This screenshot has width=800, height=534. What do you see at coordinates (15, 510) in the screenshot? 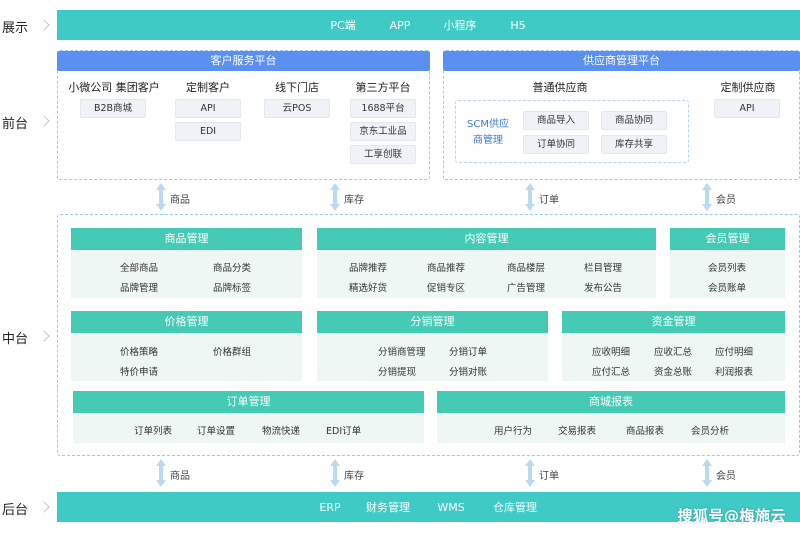
I see `row-label-back: 后台` at bounding box center [15, 510].